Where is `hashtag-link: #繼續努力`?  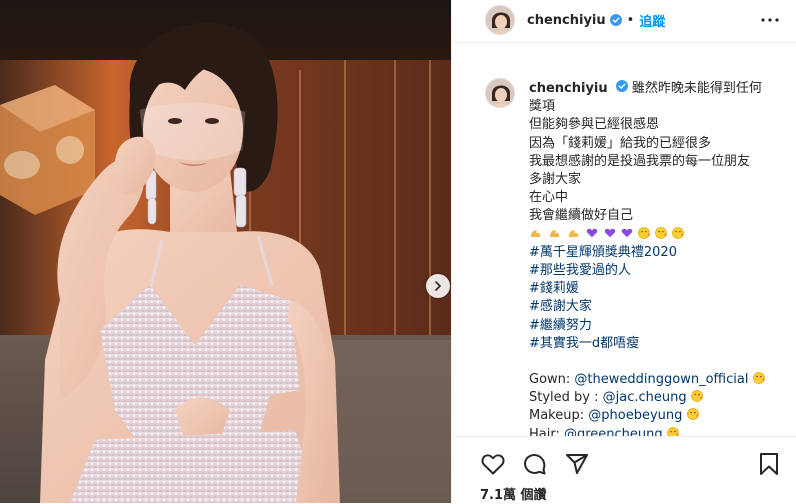
hashtag-link: #繼續努力 is located at coordinates (647, 326).